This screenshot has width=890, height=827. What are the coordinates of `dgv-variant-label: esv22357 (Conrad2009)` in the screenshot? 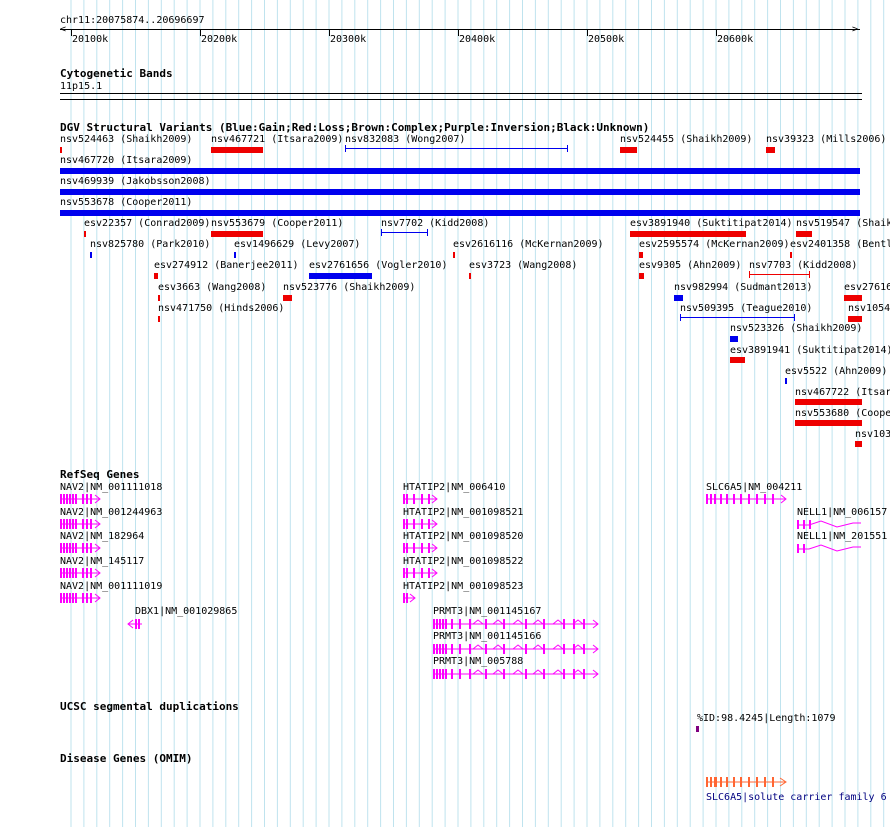 It's located at (147, 223).